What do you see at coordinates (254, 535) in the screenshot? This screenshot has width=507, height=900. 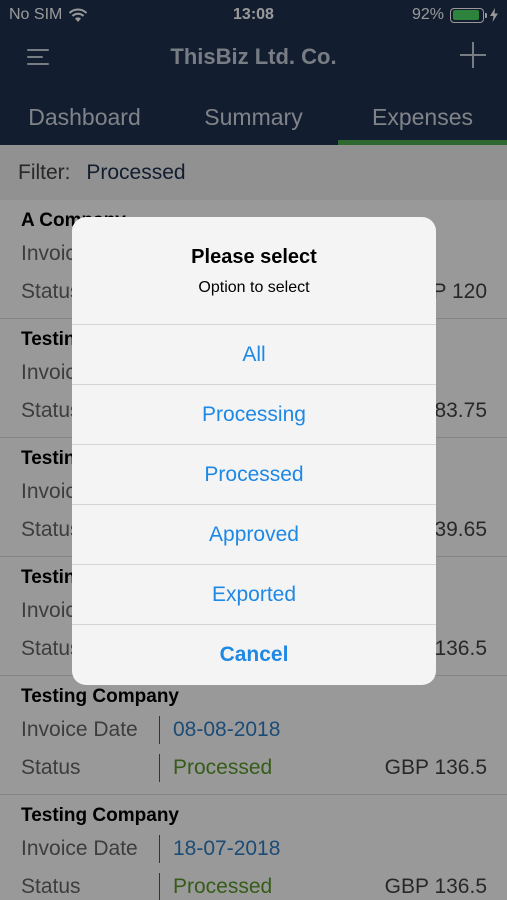 I see `option-approved-button: Approved` at bounding box center [254, 535].